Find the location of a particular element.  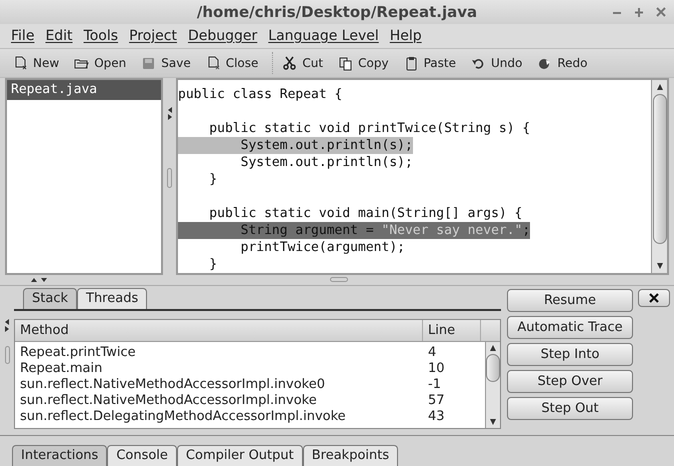

table-cell-text: sun.reflect.DelegatingMethodAccessorImpl.invoke is located at coordinates (183, 417).